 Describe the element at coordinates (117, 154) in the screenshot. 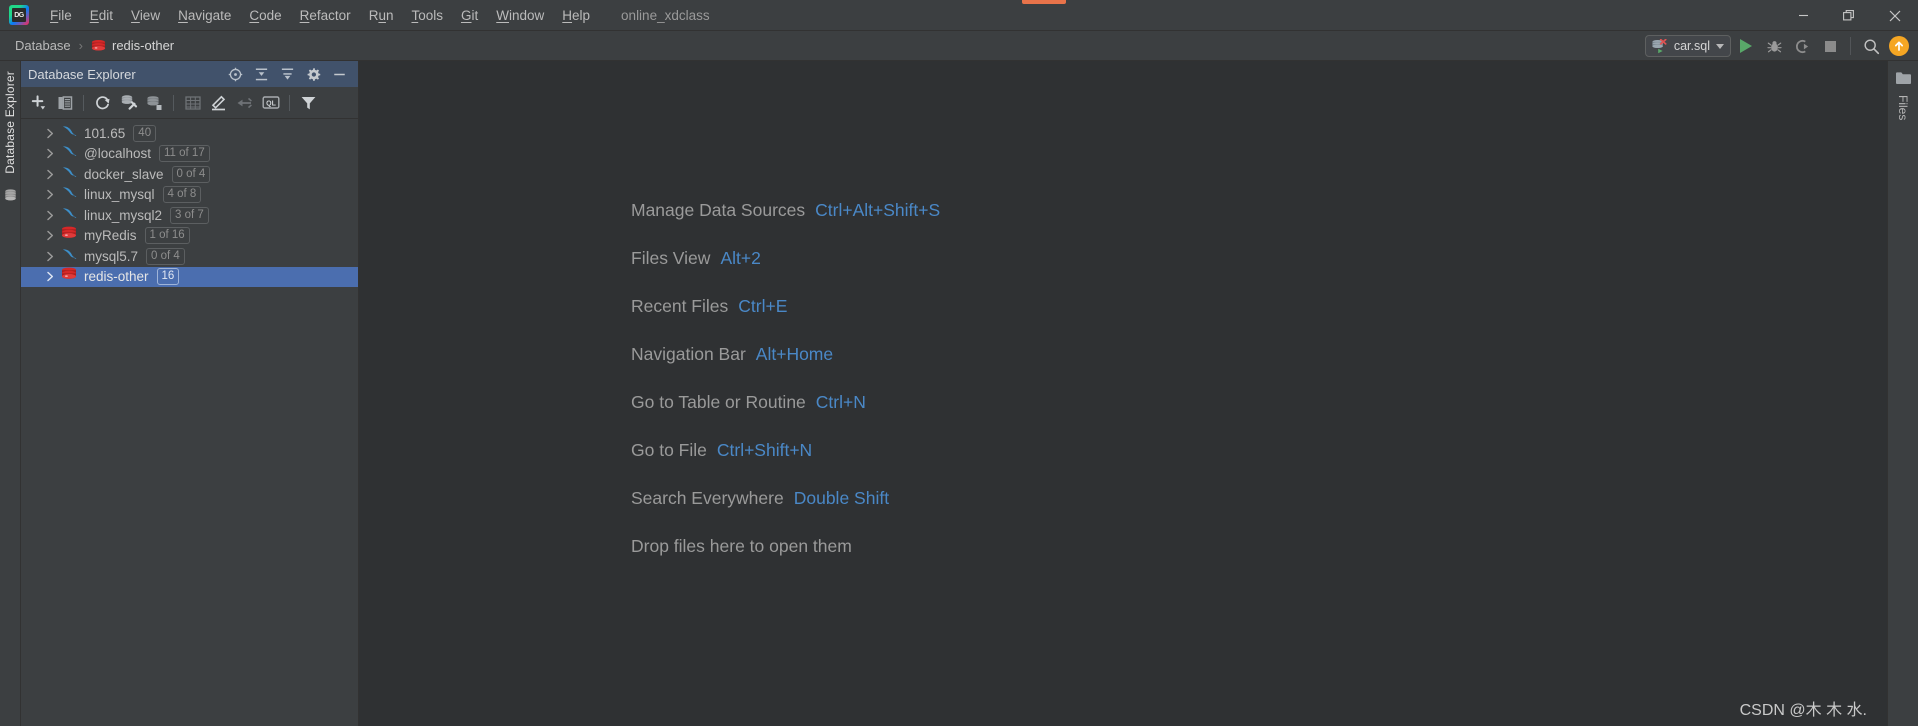

I see `tree-item-label: @localhost` at that location.